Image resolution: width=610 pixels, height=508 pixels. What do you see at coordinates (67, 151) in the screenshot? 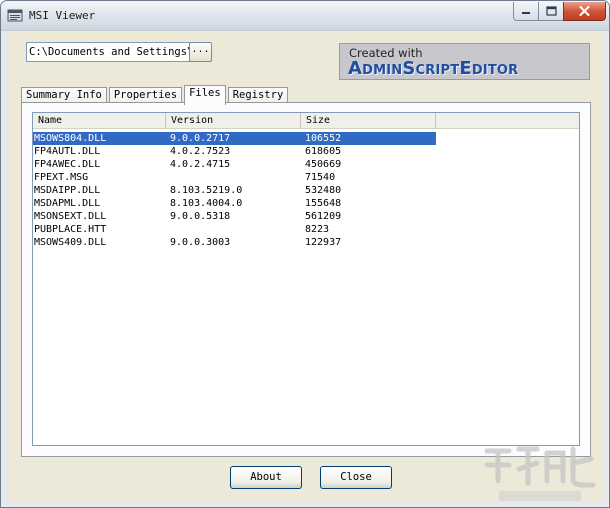
I see `file-name: FP4AUTL.DLL` at bounding box center [67, 151].